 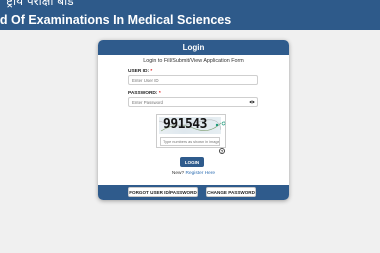 I want to click on password-label: PASSWORD: *, so click(x=144, y=93).